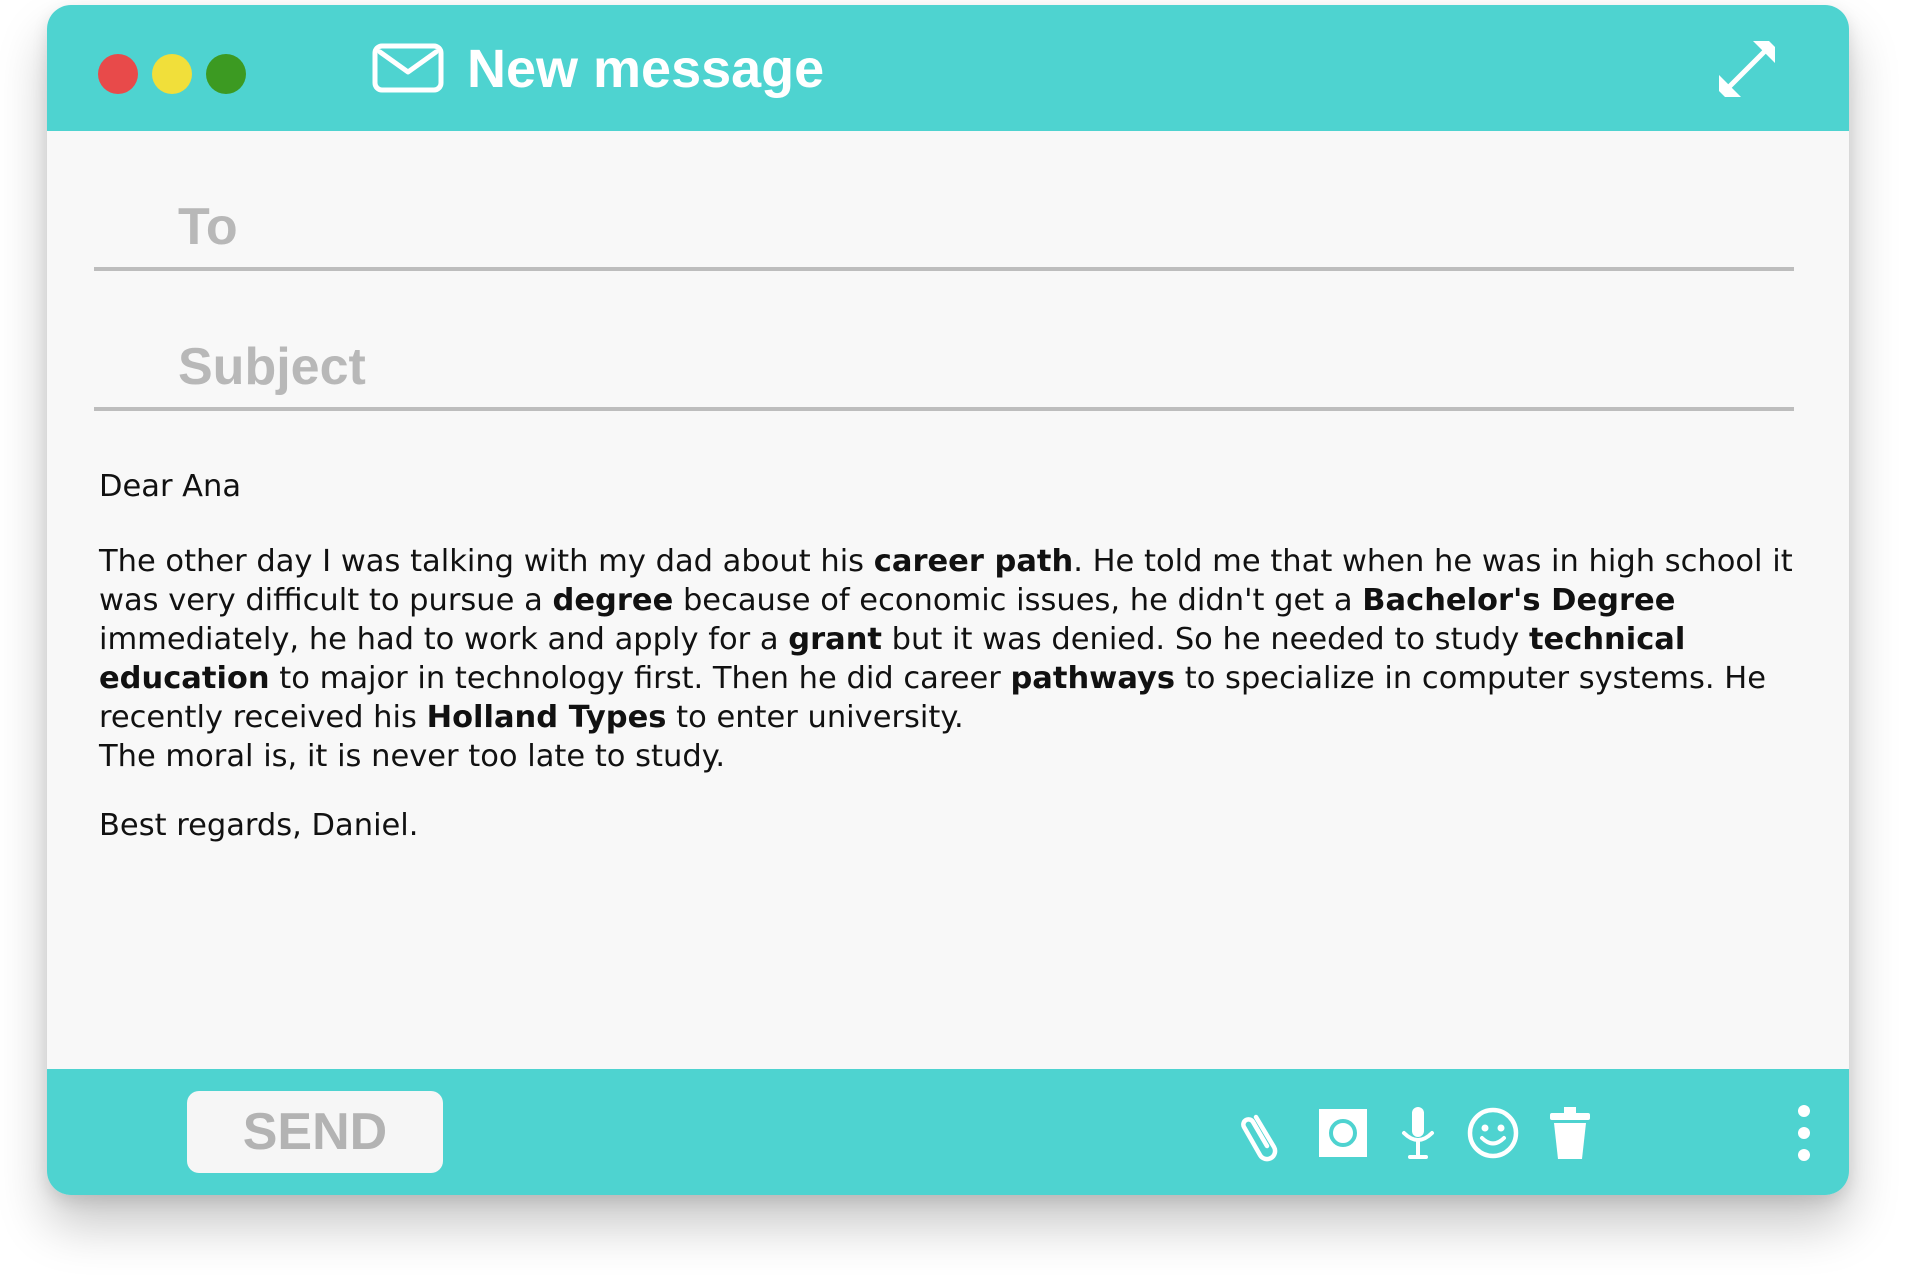 Image resolution: width=1920 pixels, height=1286 pixels. I want to click on title-bar: New message, so click(948, 68).